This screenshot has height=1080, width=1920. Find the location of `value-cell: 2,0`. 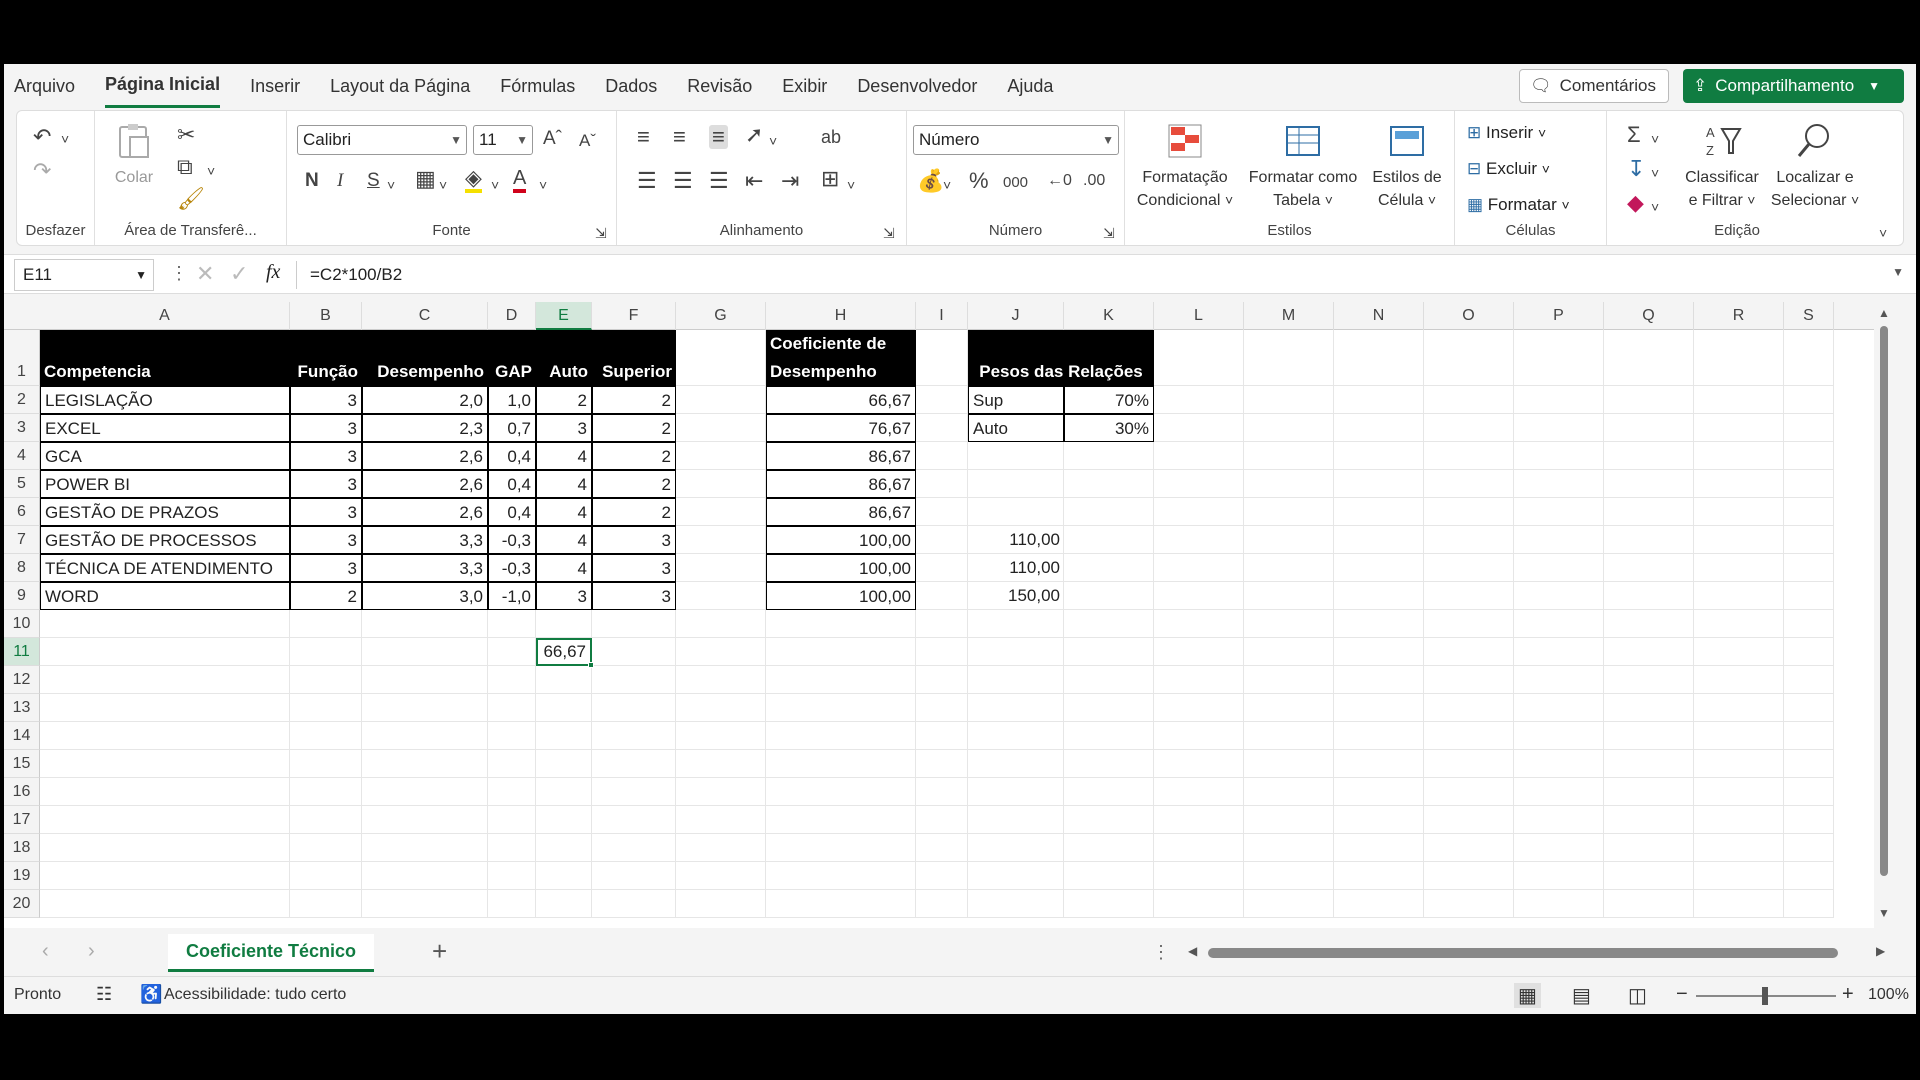

value-cell: 2,0 is located at coordinates (425, 400).